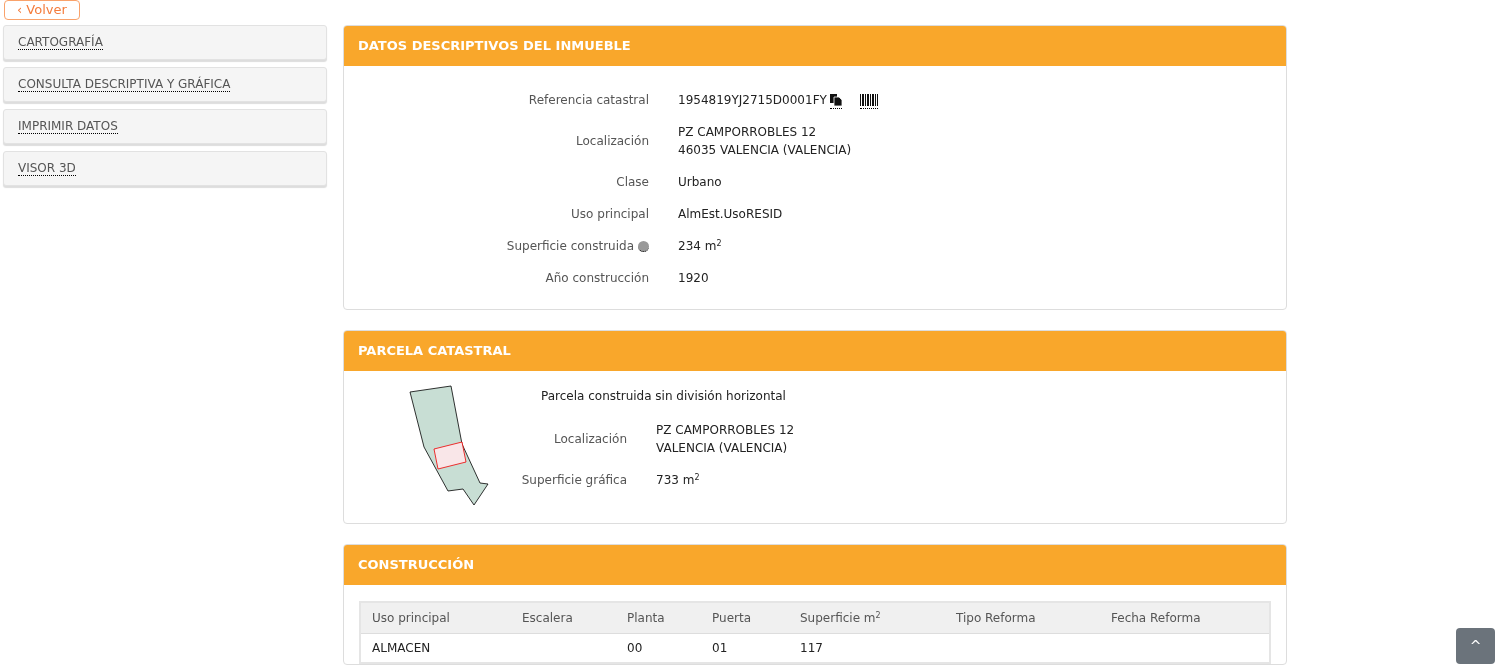  Describe the element at coordinates (867, 647) in the screenshot. I see `table-cell: 117` at that location.